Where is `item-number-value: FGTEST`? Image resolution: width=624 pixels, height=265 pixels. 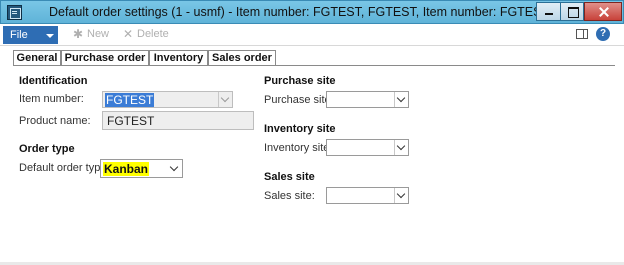
item-number-value: FGTEST is located at coordinates (130, 100).